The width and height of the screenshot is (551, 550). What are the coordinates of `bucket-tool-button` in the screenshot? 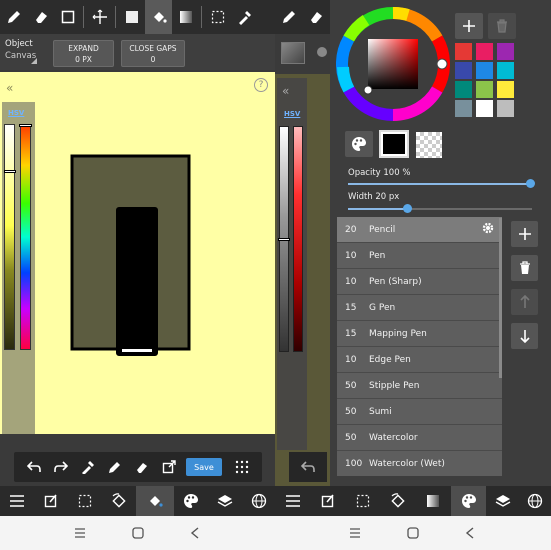 It's located at (158, 17).